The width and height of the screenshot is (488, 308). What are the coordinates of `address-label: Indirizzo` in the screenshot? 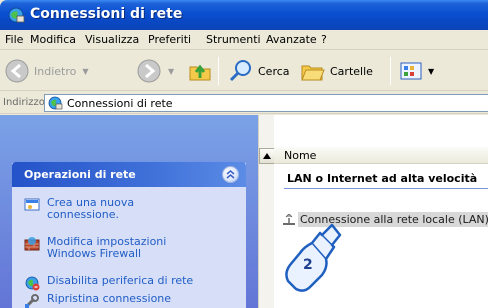 It's located at (24, 102).